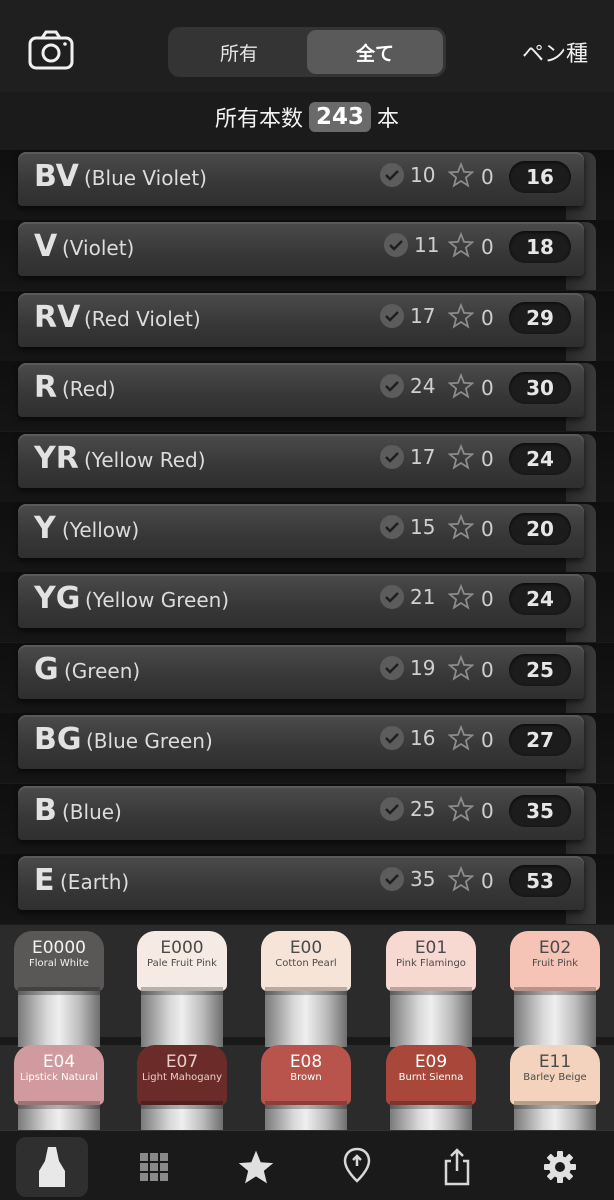  What do you see at coordinates (239, 52) in the screenshot?
I see `segment-owned: 所有` at bounding box center [239, 52].